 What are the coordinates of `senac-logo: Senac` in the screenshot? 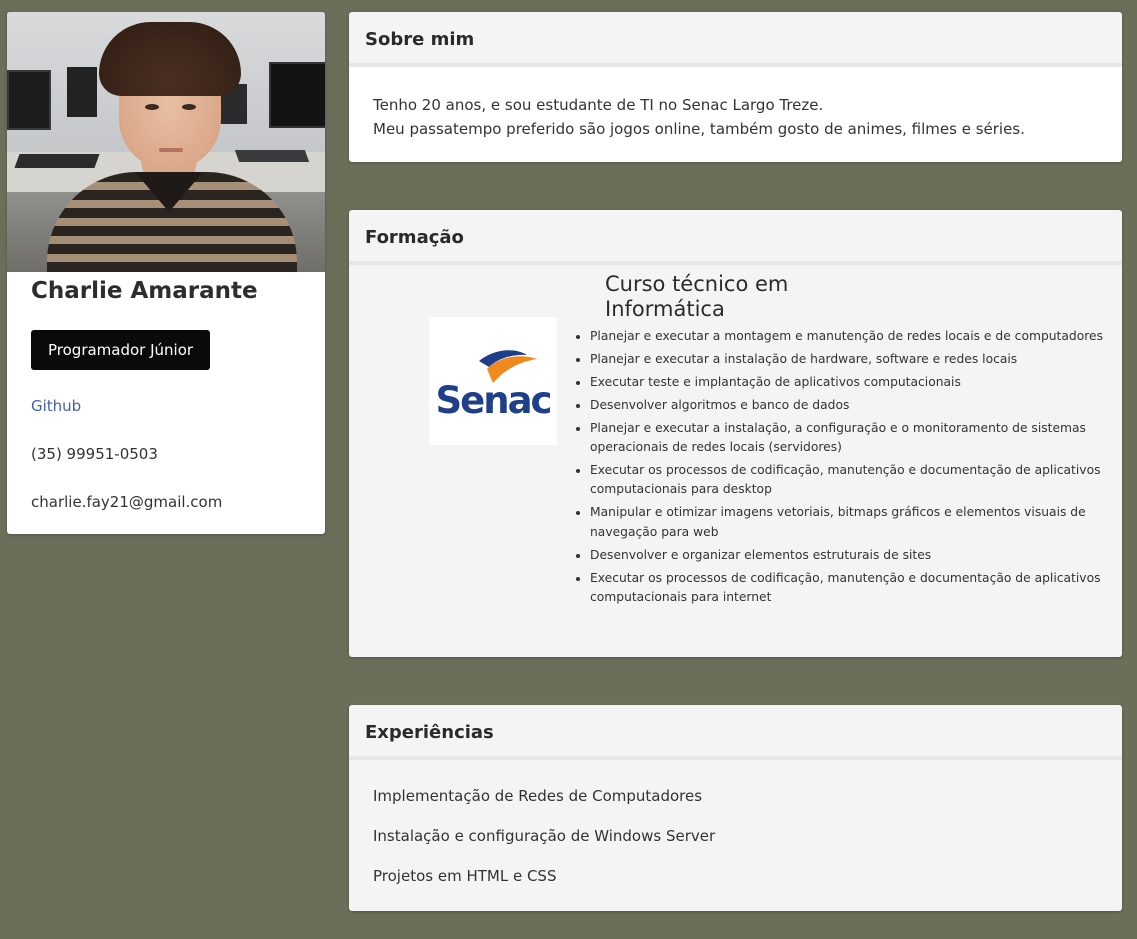 It's located at (493, 381).